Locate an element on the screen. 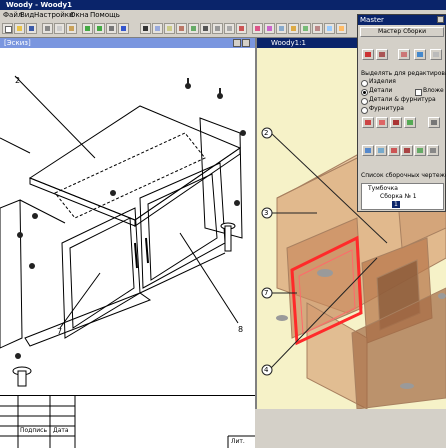 This screenshot has width=446, height=448. callout-8: 8 is located at coordinates (241, 329).